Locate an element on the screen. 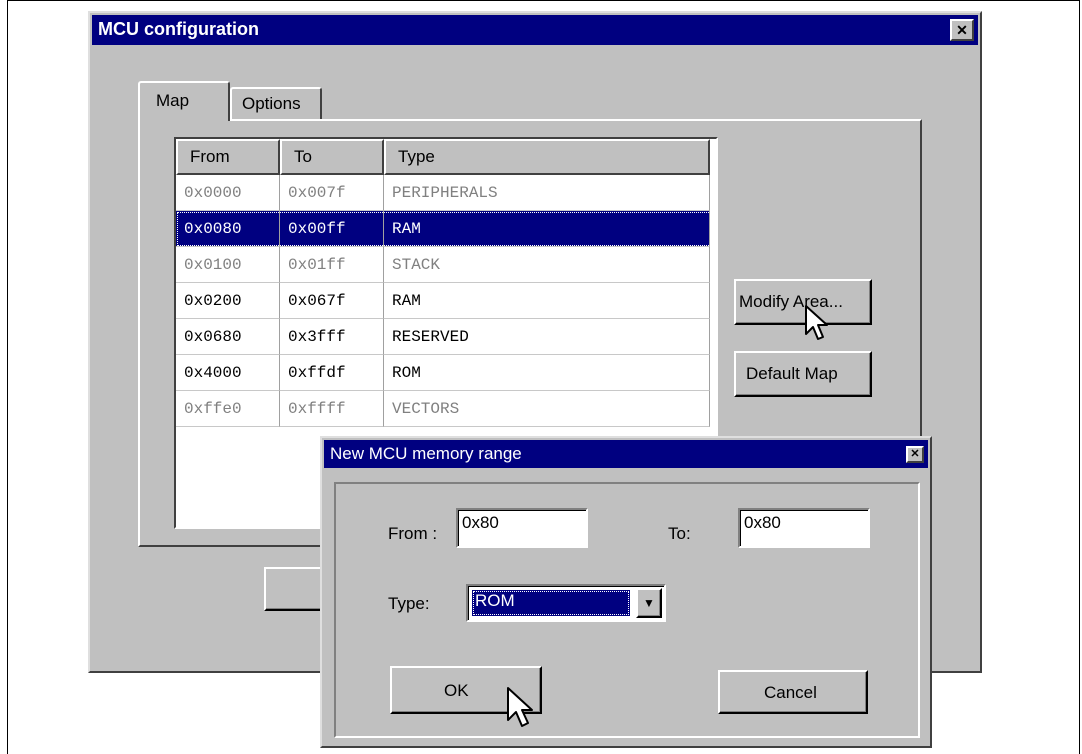  table-row: 0x0680 0x3fff RESERVED is located at coordinates (446, 337).